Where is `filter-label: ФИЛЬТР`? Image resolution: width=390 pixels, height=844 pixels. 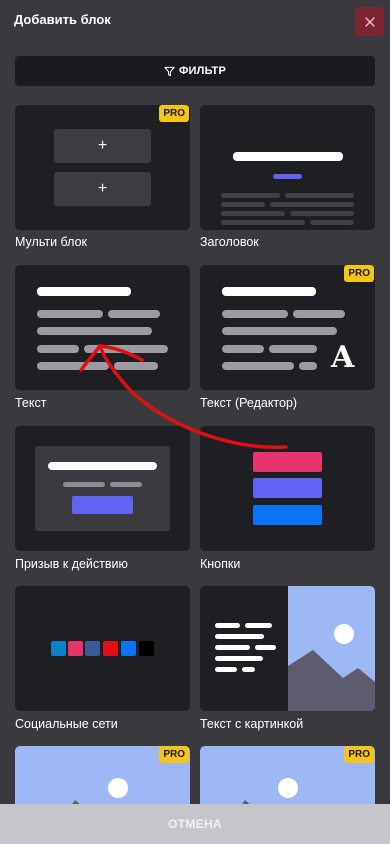
filter-label: ФИЛЬТР is located at coordinates (202, 71).